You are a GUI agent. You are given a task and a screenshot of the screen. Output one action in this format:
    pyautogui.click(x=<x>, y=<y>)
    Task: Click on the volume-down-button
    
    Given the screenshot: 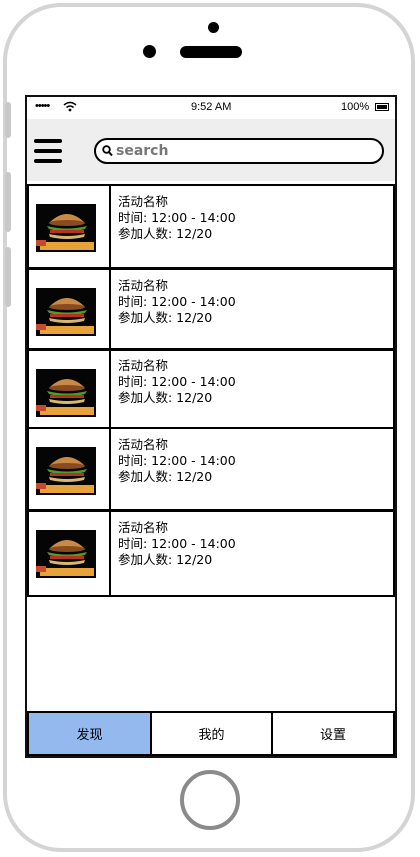 What is the action you would take?
    pyautogui.click(x=8, y=277)
    